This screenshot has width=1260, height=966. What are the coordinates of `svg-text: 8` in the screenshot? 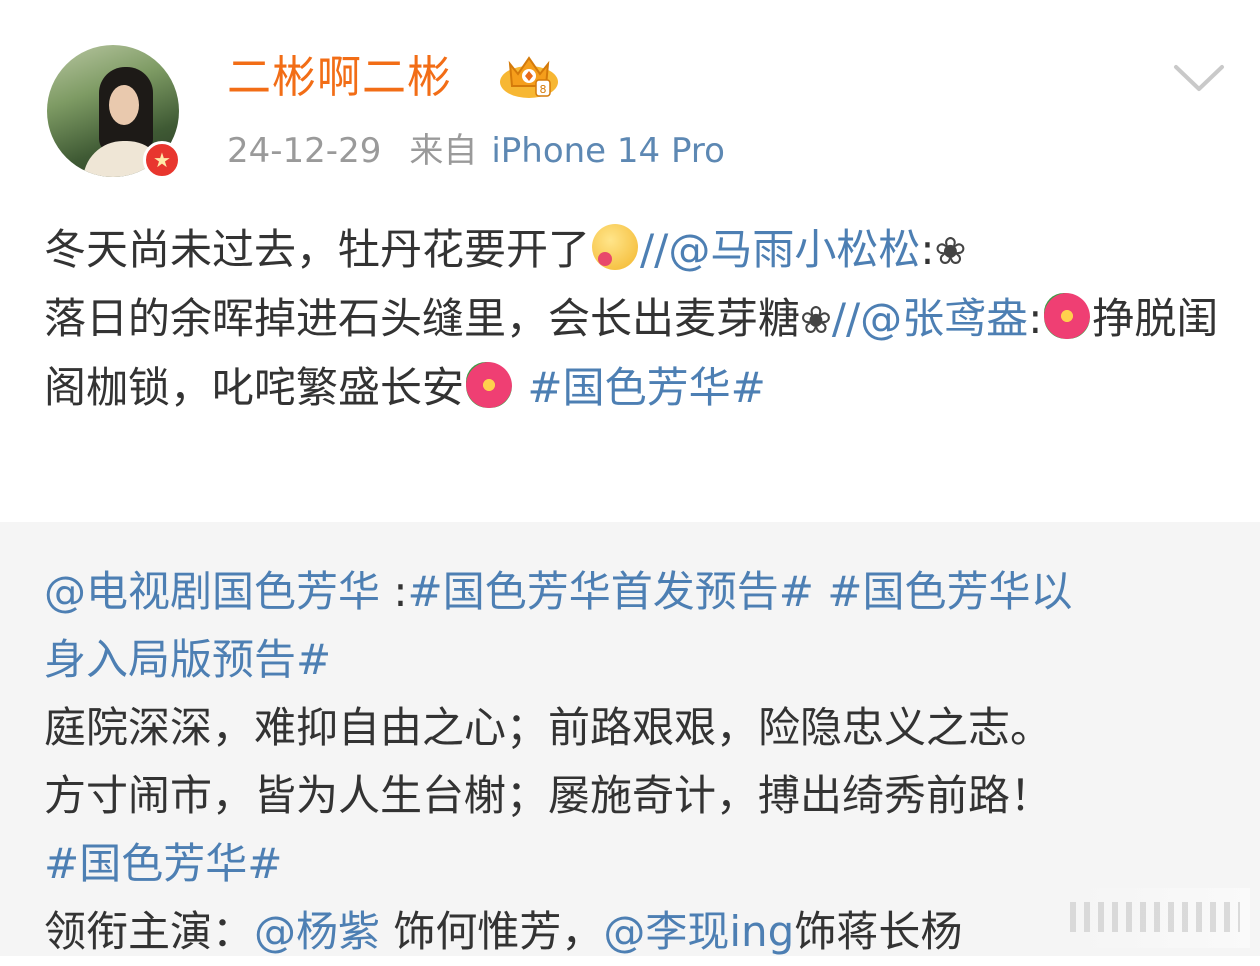 It's located at (543, 89).